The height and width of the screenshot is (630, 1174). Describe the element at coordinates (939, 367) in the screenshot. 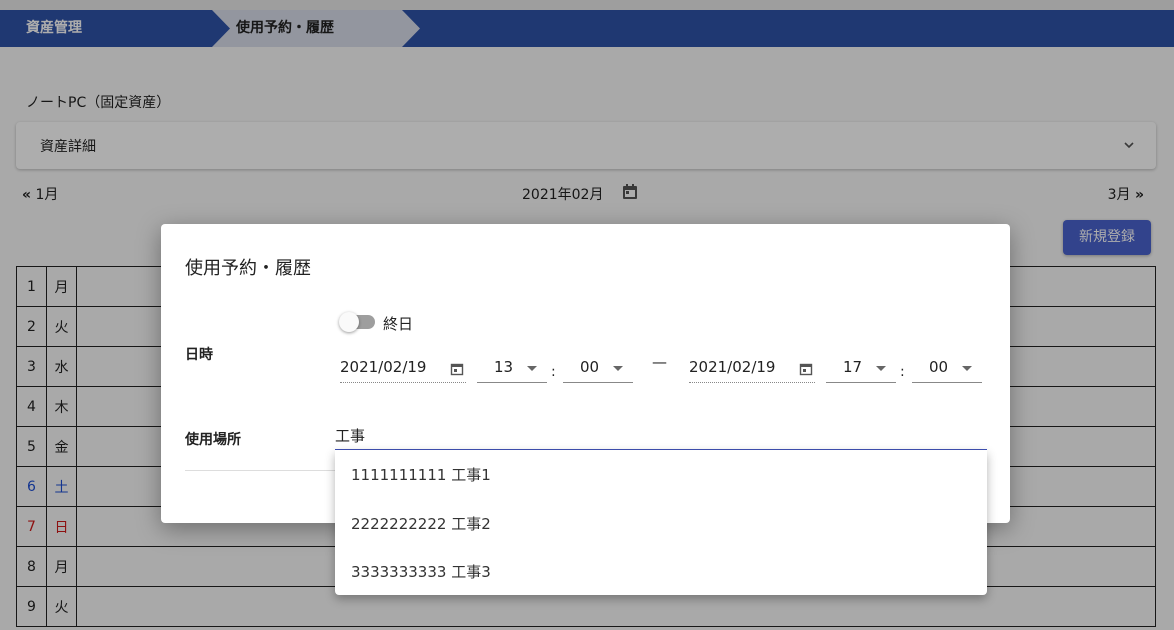

I see `end-minute-value: 00` at that location.